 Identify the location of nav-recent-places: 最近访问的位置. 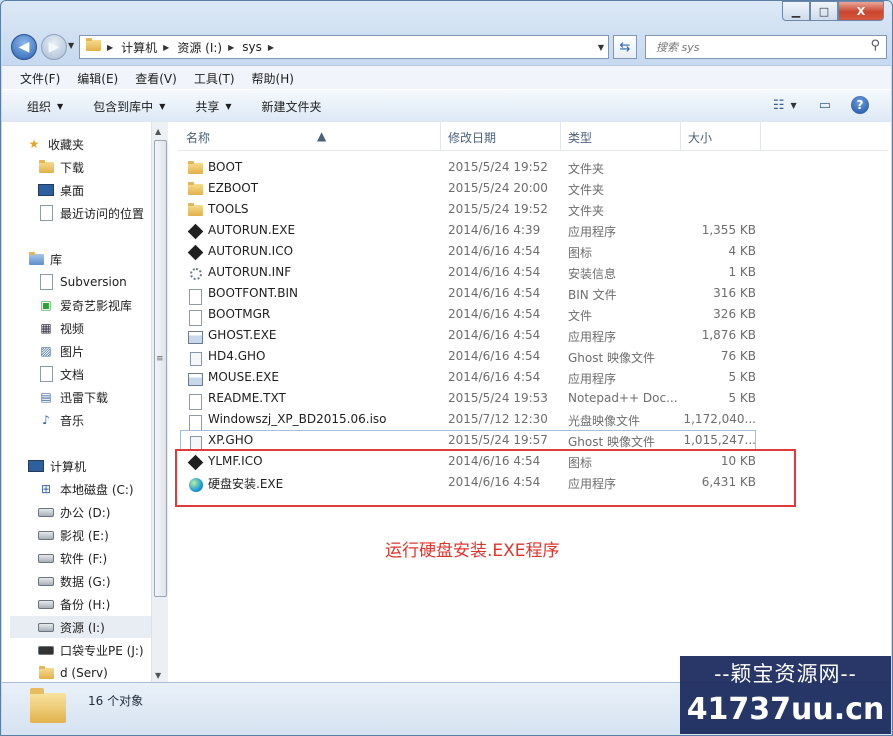
(94, 213).